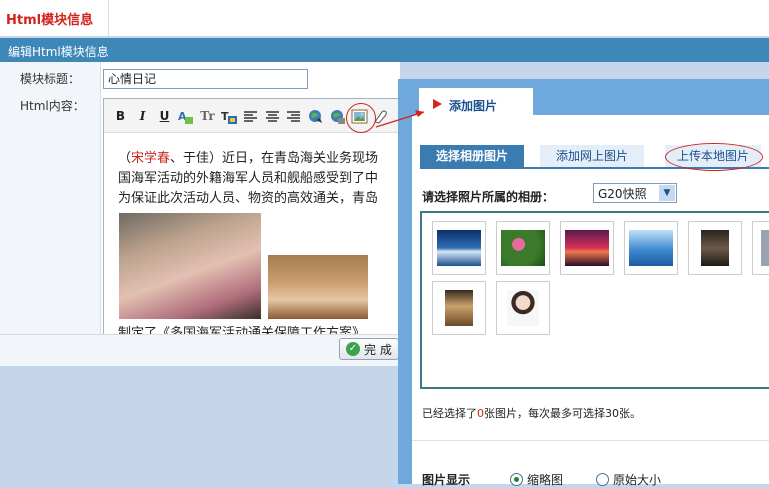 Image resolution: width=769 pixels, height=488 pixels. Describe the element at coordinates (272, 116) in the screenshot. I see `align-center-icon` at that location.